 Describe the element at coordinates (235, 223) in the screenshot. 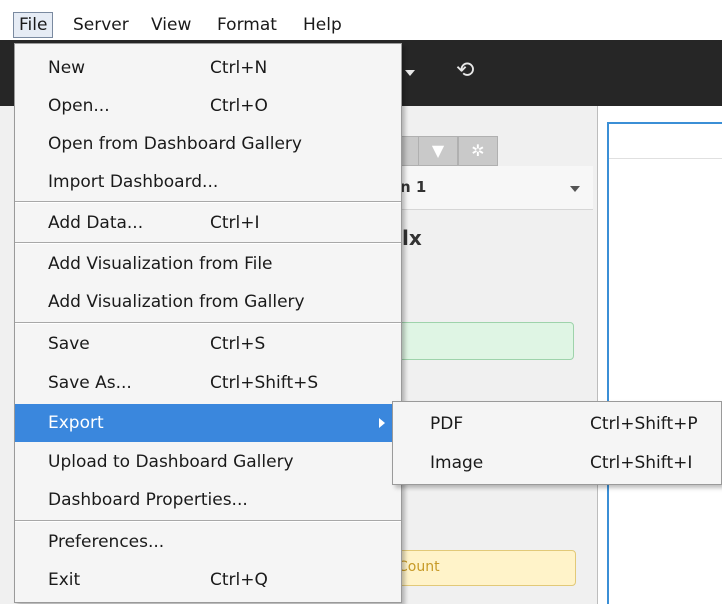

I see `menu-item-shortcut: Ctrl+I` at that location.